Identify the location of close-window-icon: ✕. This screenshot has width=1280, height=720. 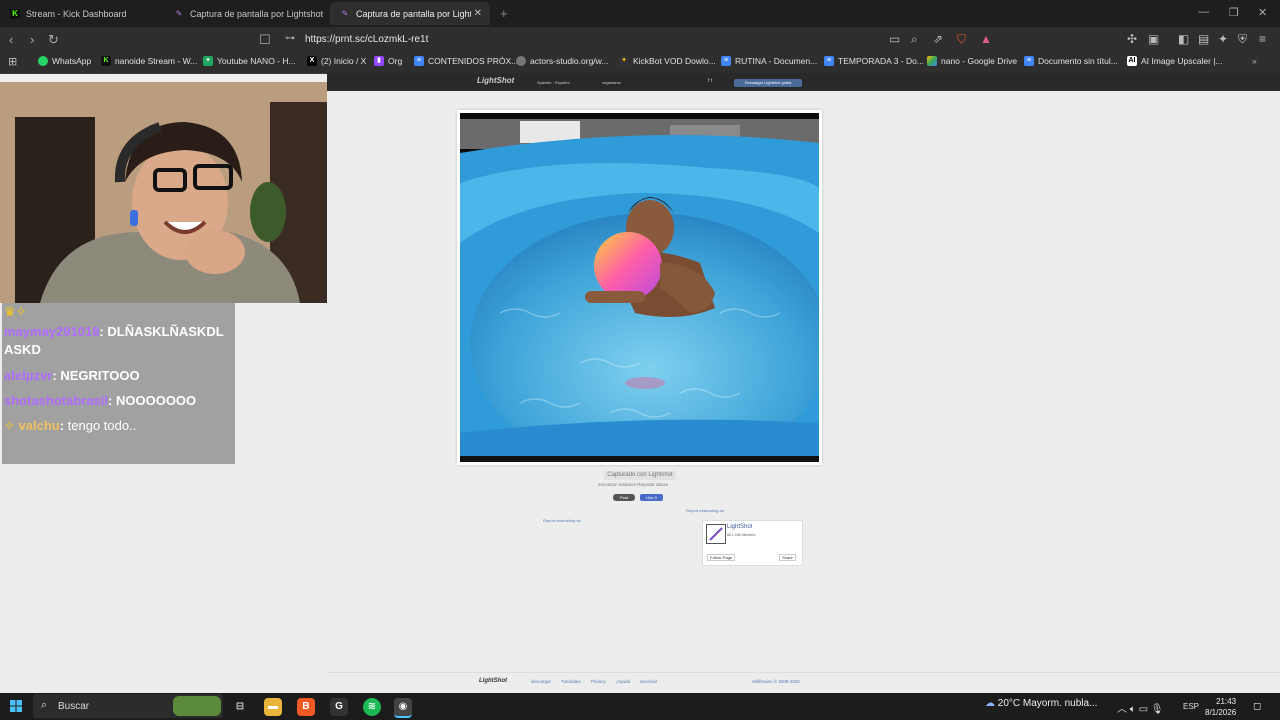
(1262, 12).